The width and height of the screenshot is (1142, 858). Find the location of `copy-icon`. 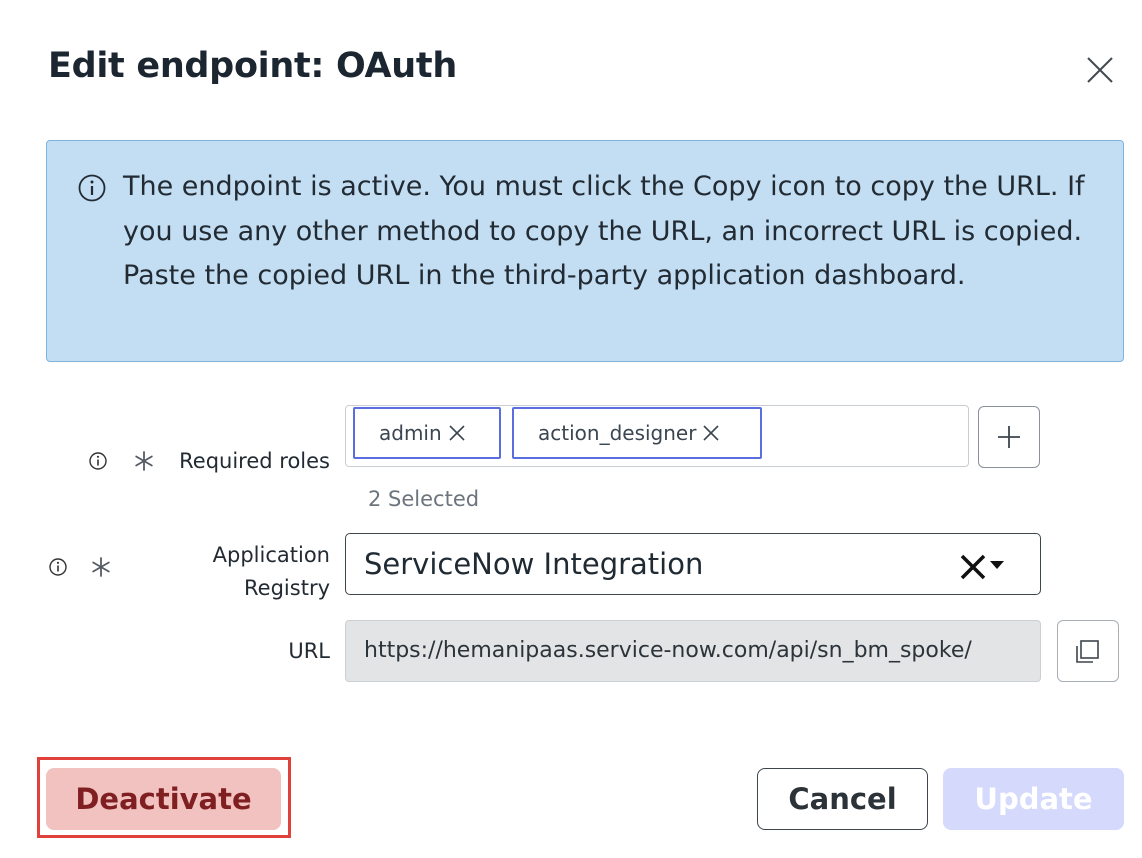

copy-icon is located at coordinates (1087, 651).